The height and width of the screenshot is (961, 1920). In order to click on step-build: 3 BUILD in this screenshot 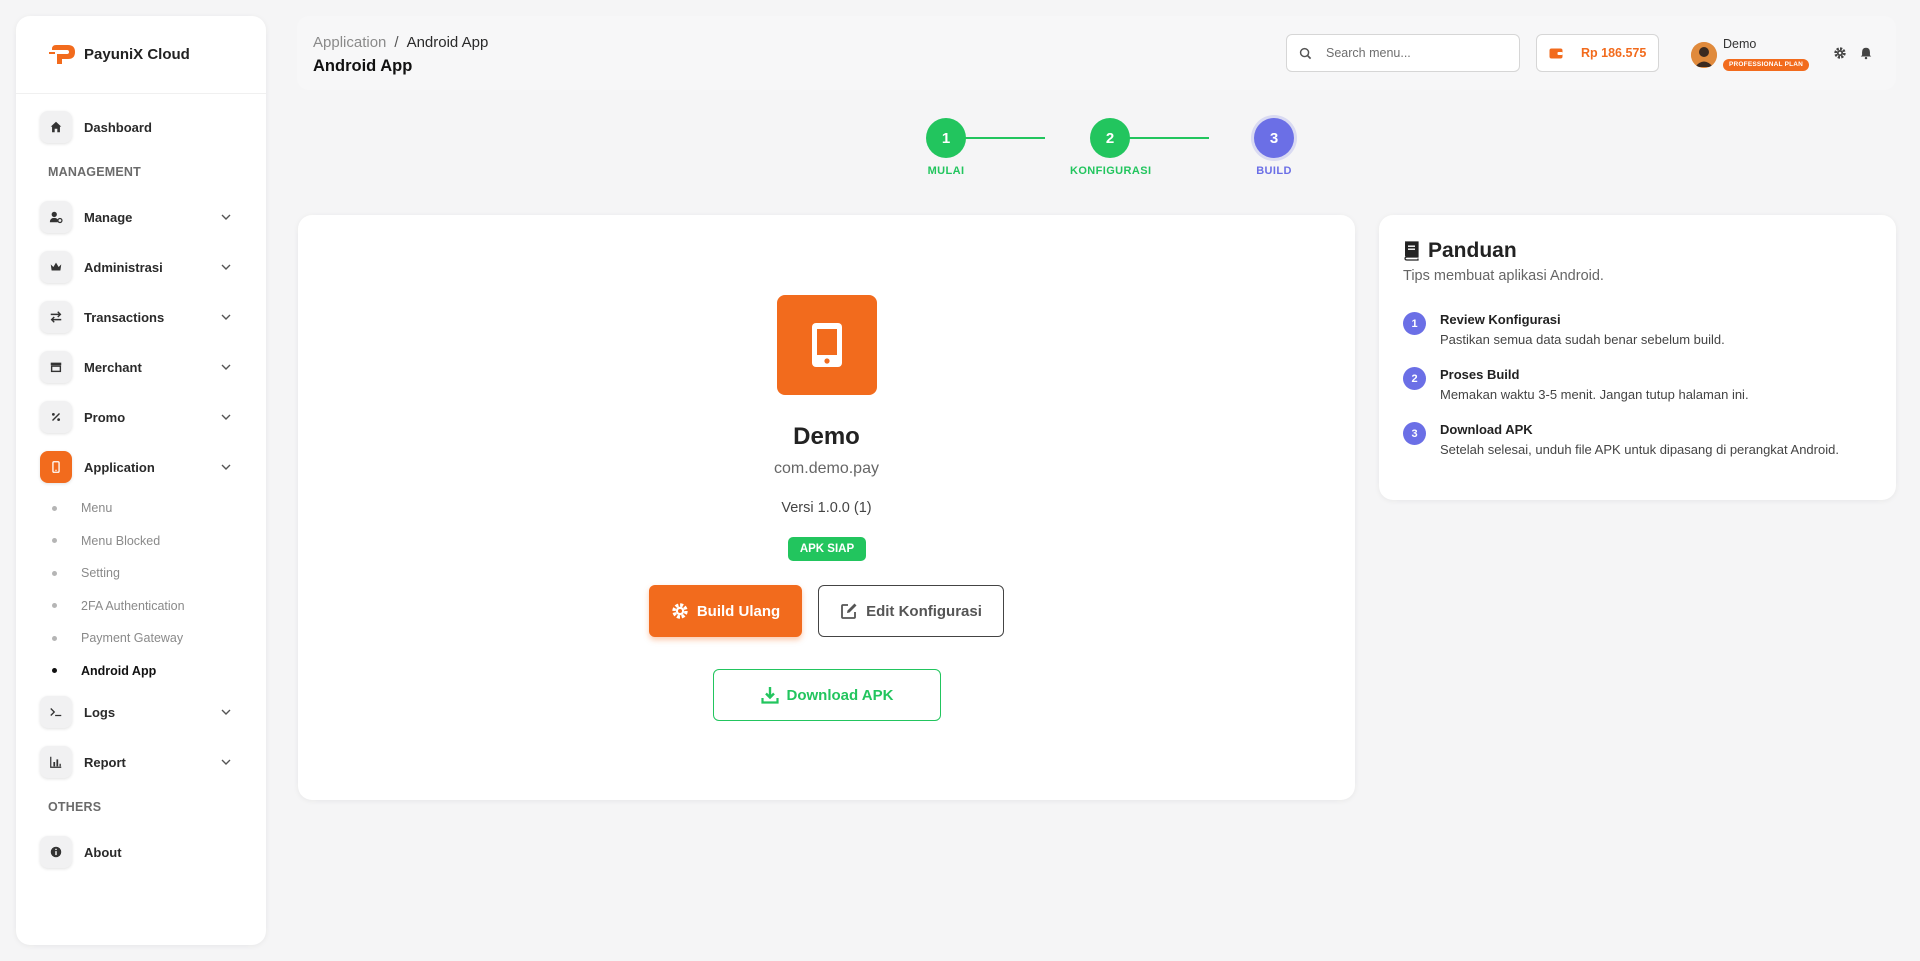, I will do `click(1274, 147)`.